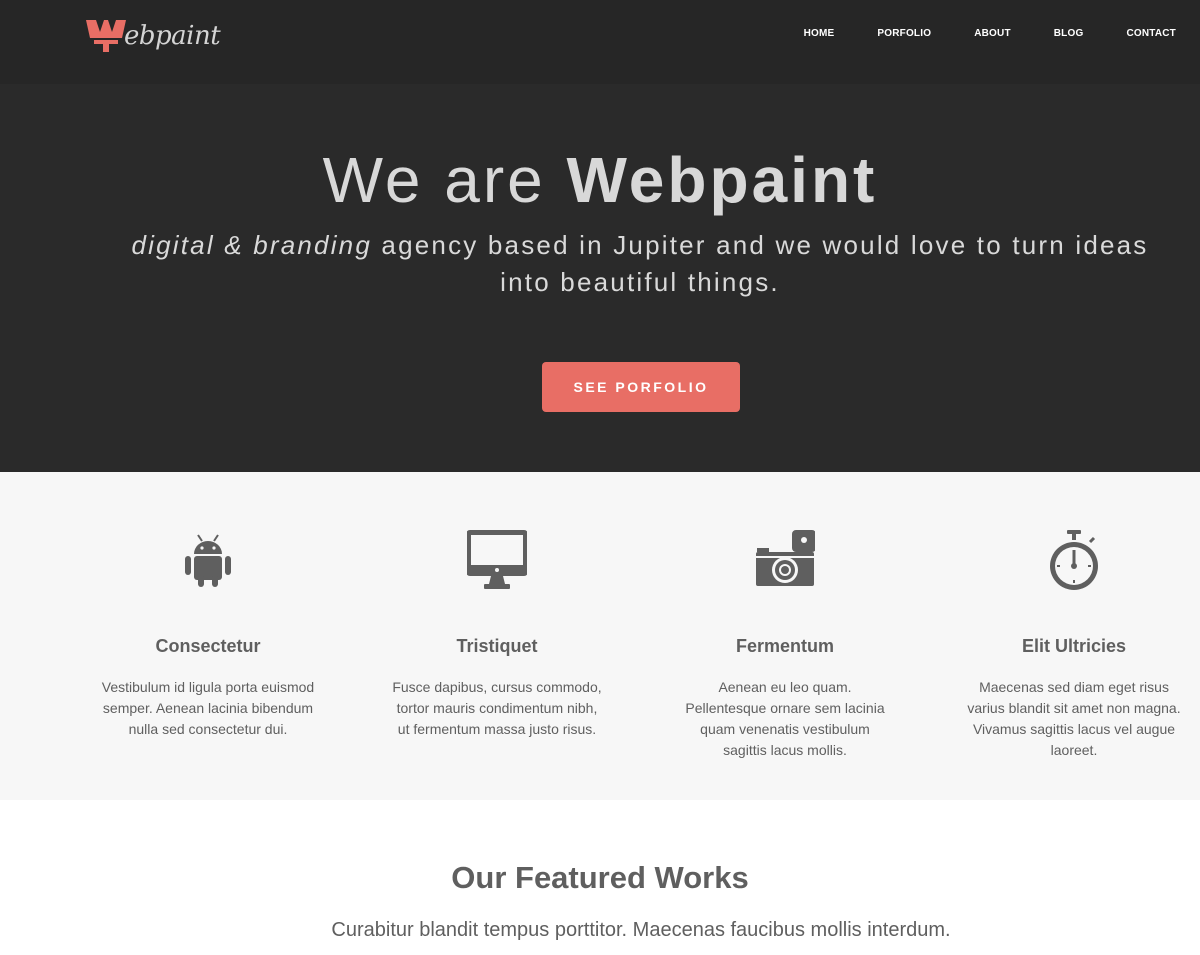 This screenshot has width=1200, height=955. Describe the element at coordinates (722, 180) in the screenshot. I see `hero-title-brand: Webpaint` at that location.